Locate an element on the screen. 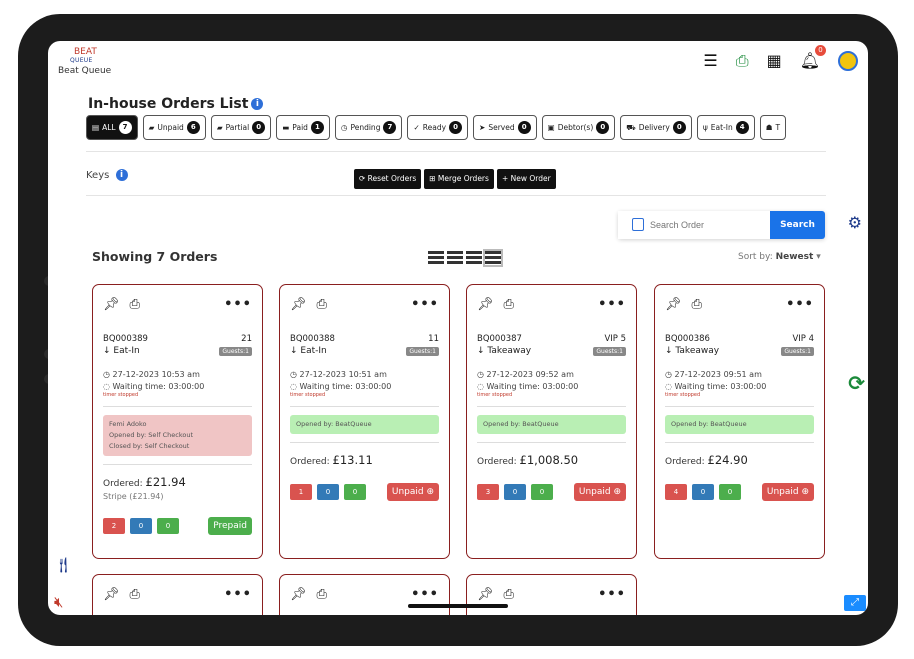  order-type: ↓ Takeaway is located at coordinates (692, 351).